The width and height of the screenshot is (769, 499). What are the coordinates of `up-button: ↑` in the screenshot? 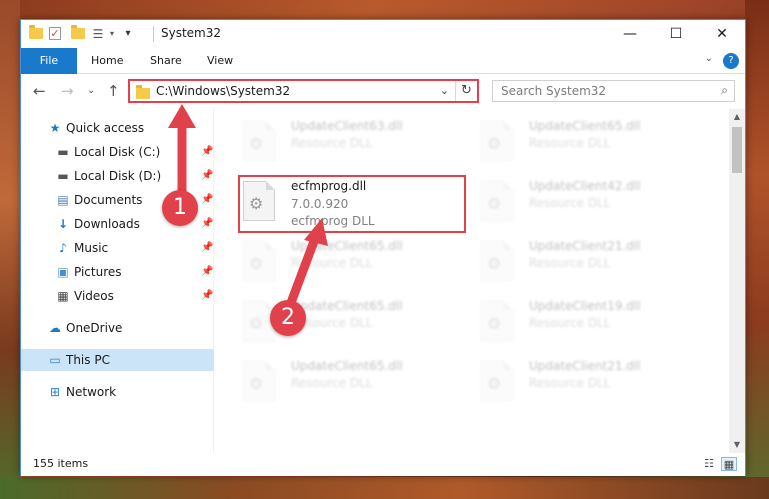 It's located at (113, 91).